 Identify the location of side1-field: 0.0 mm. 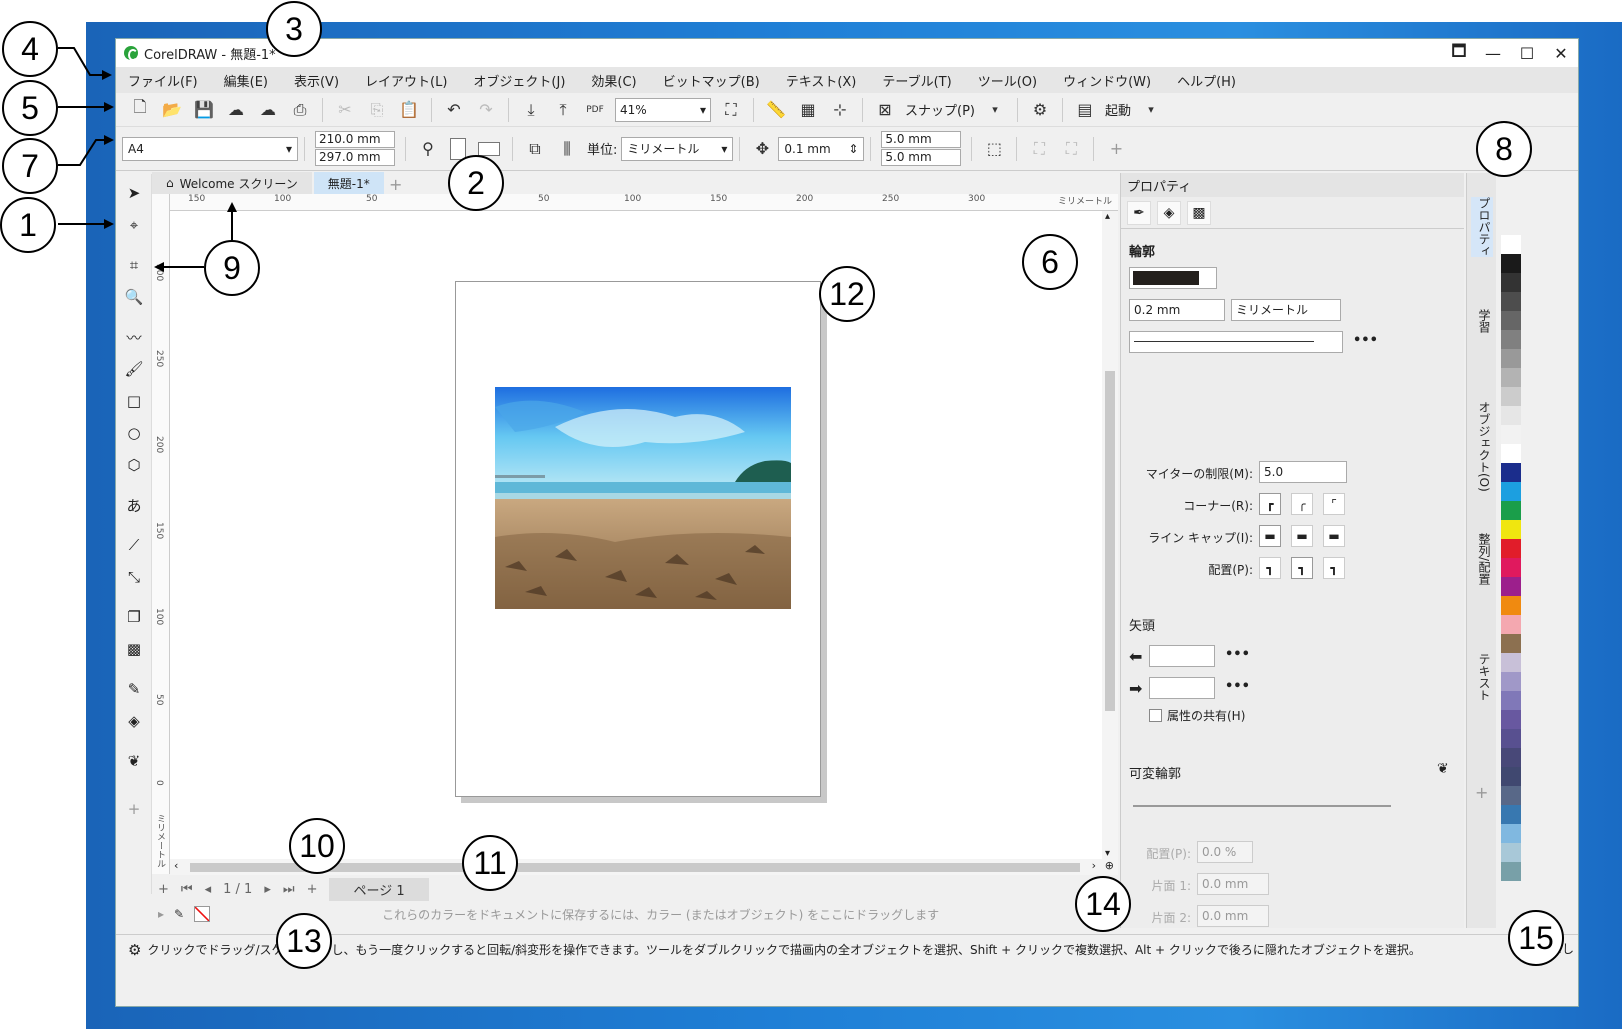
(1233, 884).